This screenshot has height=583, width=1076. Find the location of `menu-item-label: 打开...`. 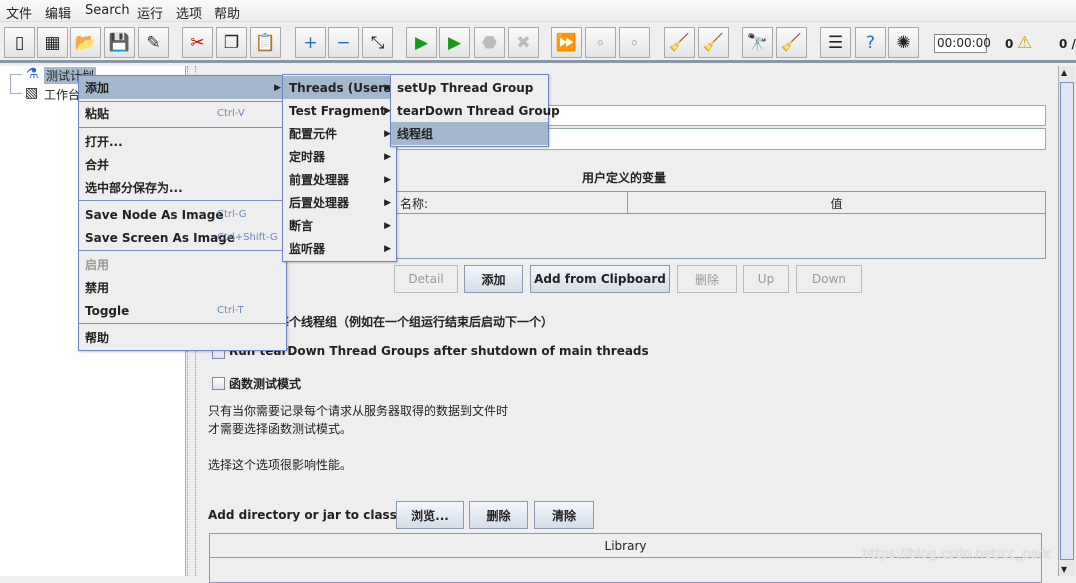

menu-item-label: 打开... is located at coordinates (104, 142).